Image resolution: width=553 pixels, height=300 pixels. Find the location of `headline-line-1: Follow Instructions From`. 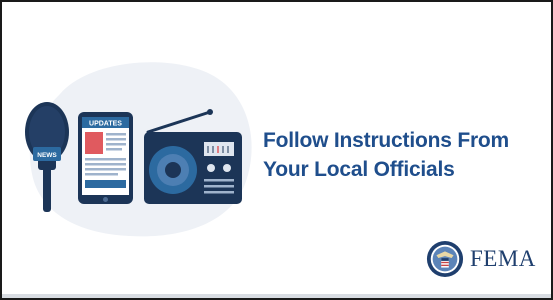

headline-line-1: Follow Instructions From is located at coordinates (386, 140).